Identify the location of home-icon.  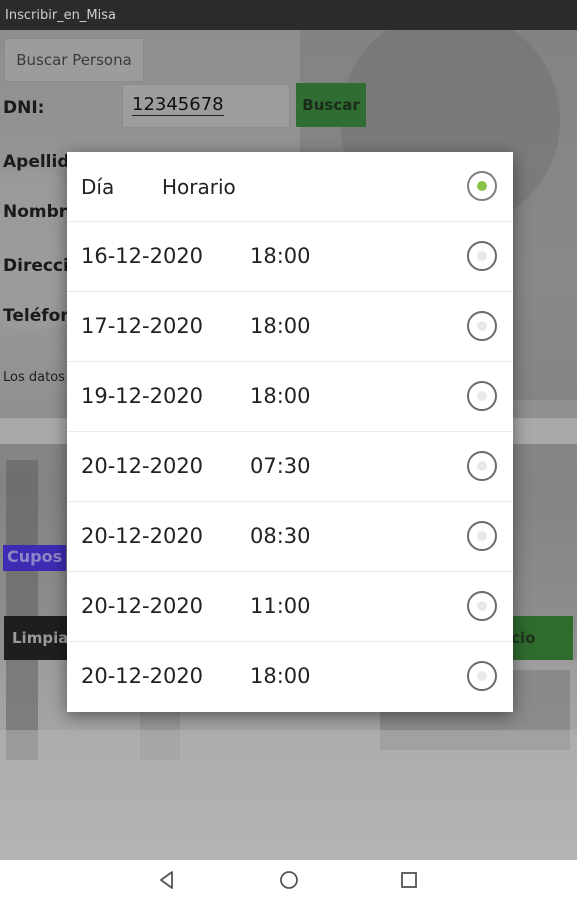
(289, 880).